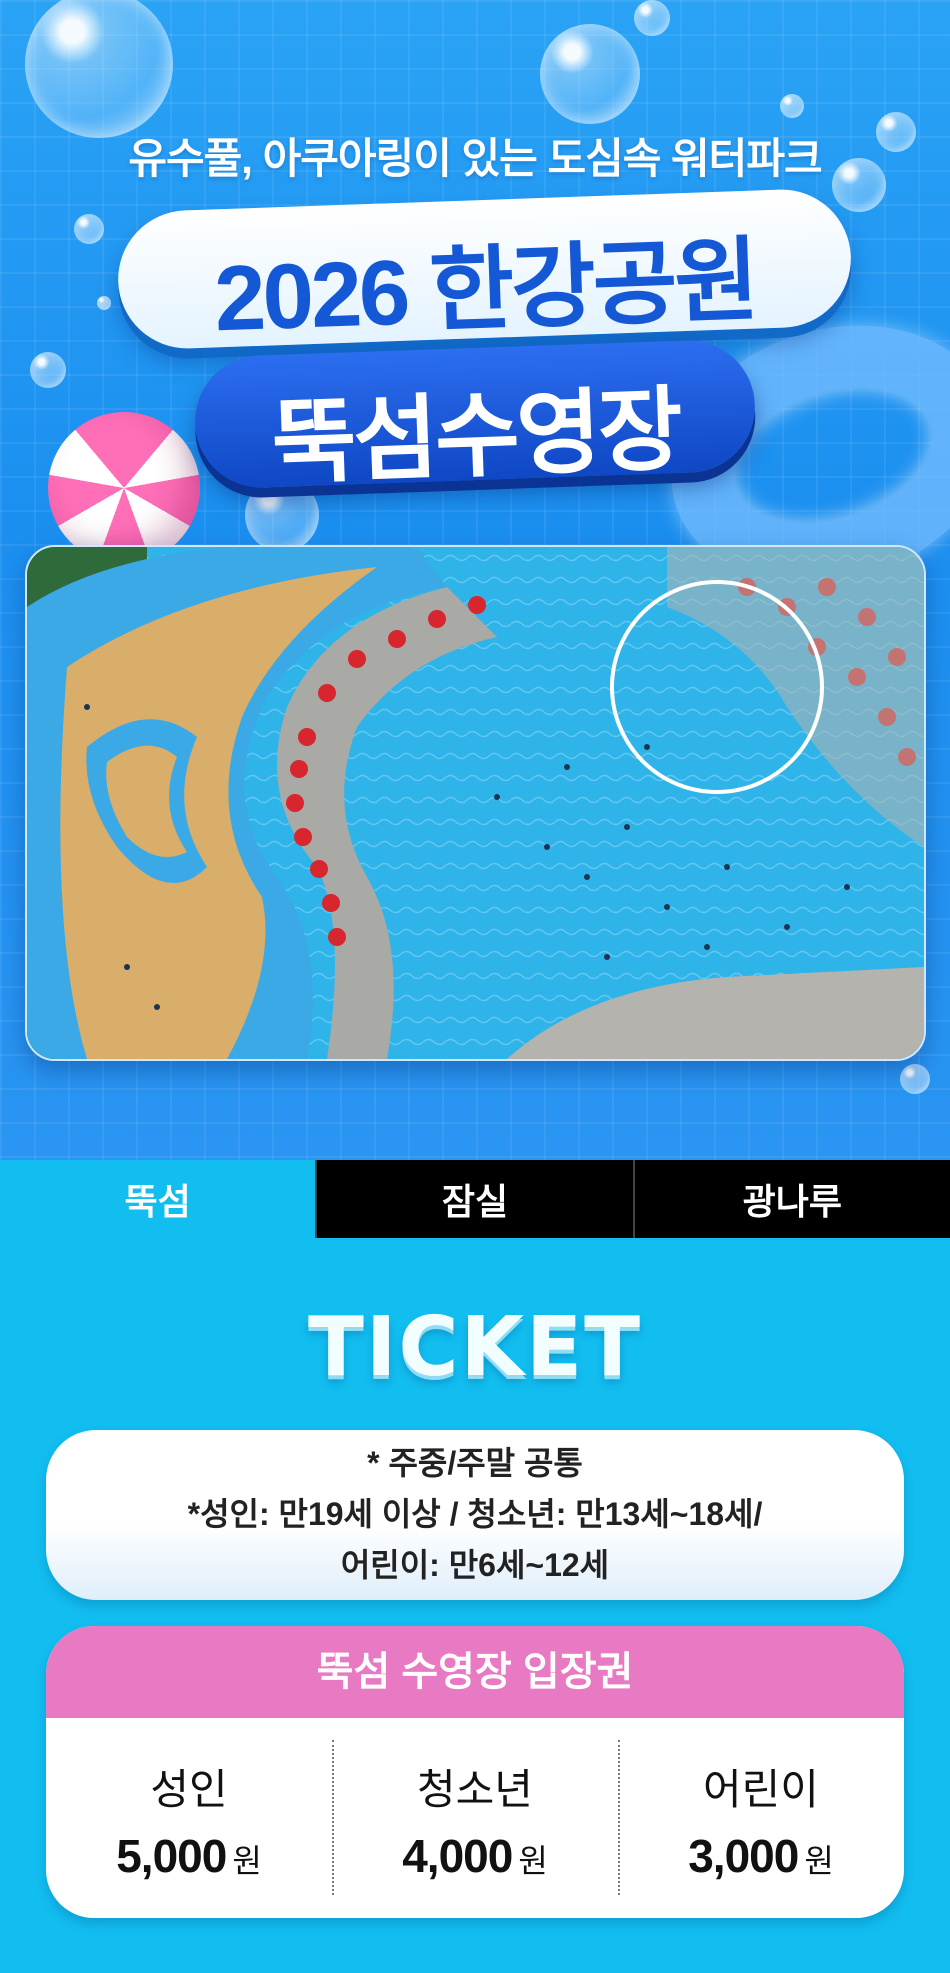 The width and height of the screenshot is (950, 1973). What do you see at coordinates (475, 1565) in the screenshot?
I see `notice-line: 어린이: 만6세~12세` at bounding box center [475, 1565].